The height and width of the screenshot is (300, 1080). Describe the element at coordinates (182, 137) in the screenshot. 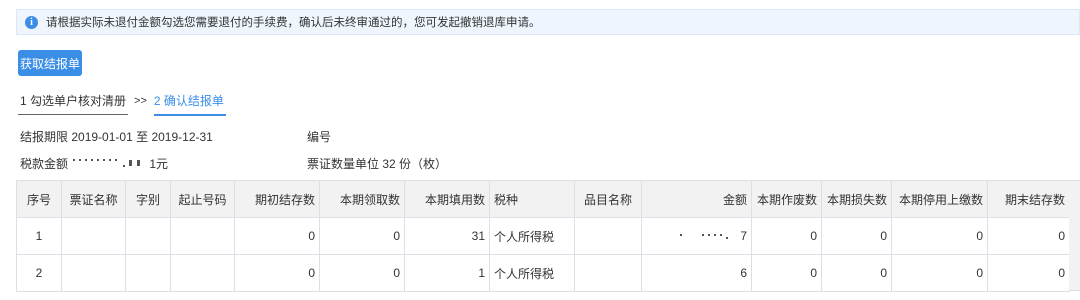

I see `period-end: 2019-12-31` at that location.